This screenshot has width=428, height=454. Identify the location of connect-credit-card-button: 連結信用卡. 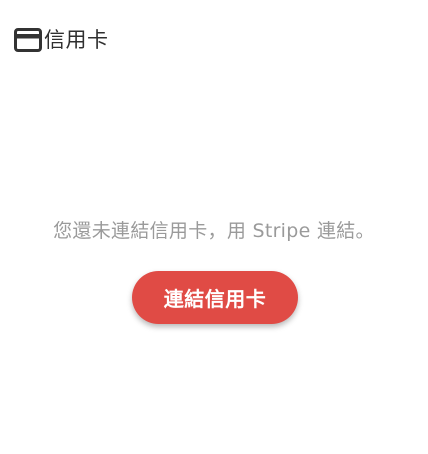
(215, 297).